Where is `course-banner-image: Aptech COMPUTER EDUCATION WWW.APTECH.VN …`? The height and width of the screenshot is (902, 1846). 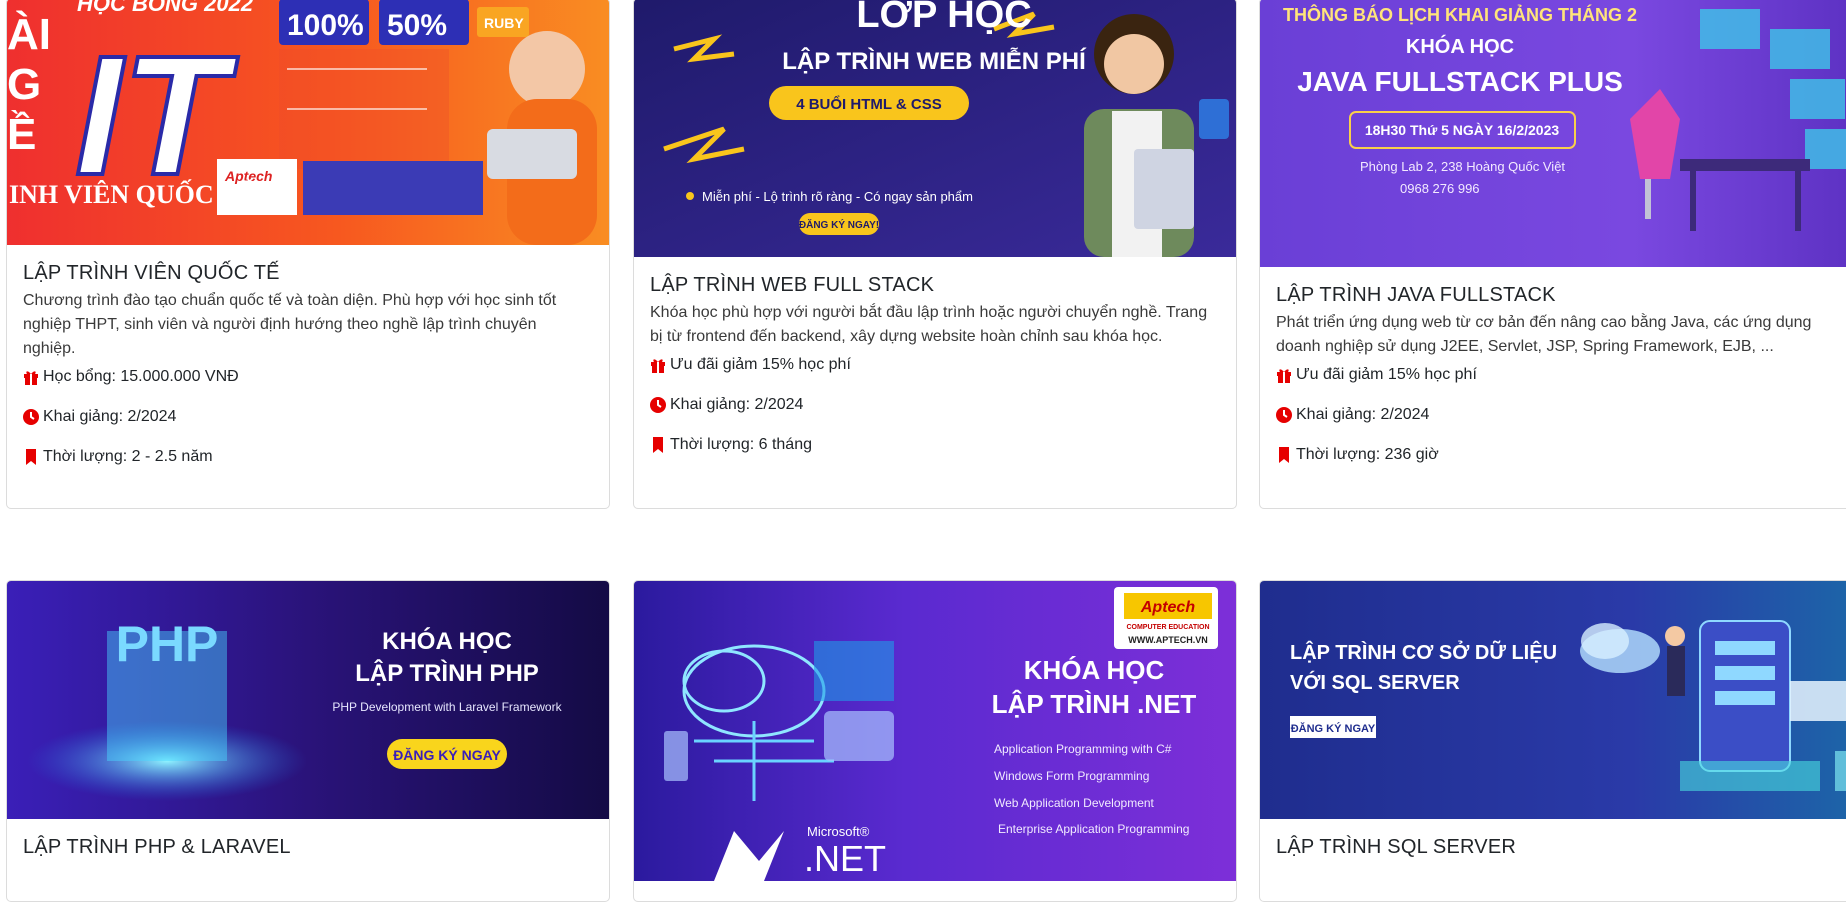 course-banner-image: Aptech COMPUTER EDUCATION WWW.APTECH.VN … is located at coordinates (935, 731).